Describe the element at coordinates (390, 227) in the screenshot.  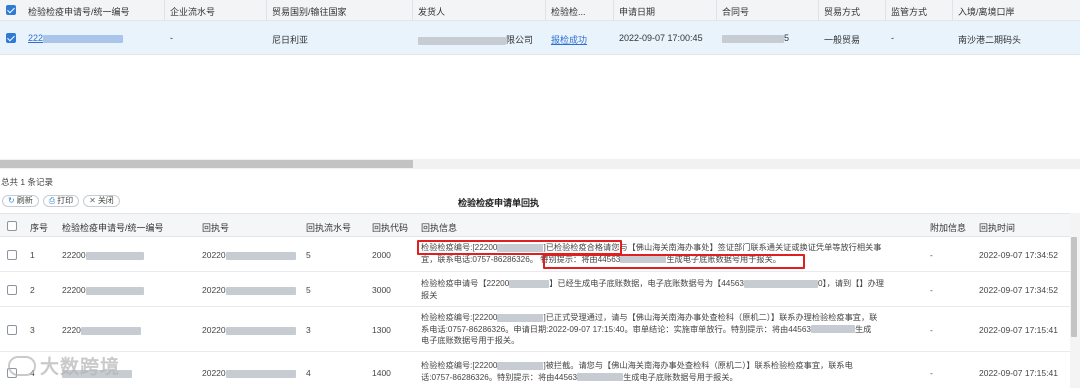
I see `col-receipt-code: 回执代码` at that location.